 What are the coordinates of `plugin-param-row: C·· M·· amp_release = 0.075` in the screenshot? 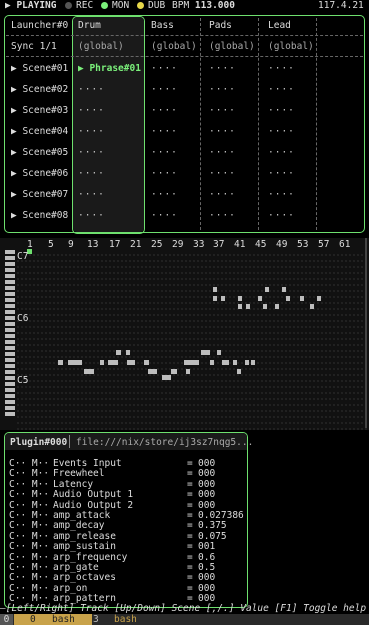 It's located at (118, 536).